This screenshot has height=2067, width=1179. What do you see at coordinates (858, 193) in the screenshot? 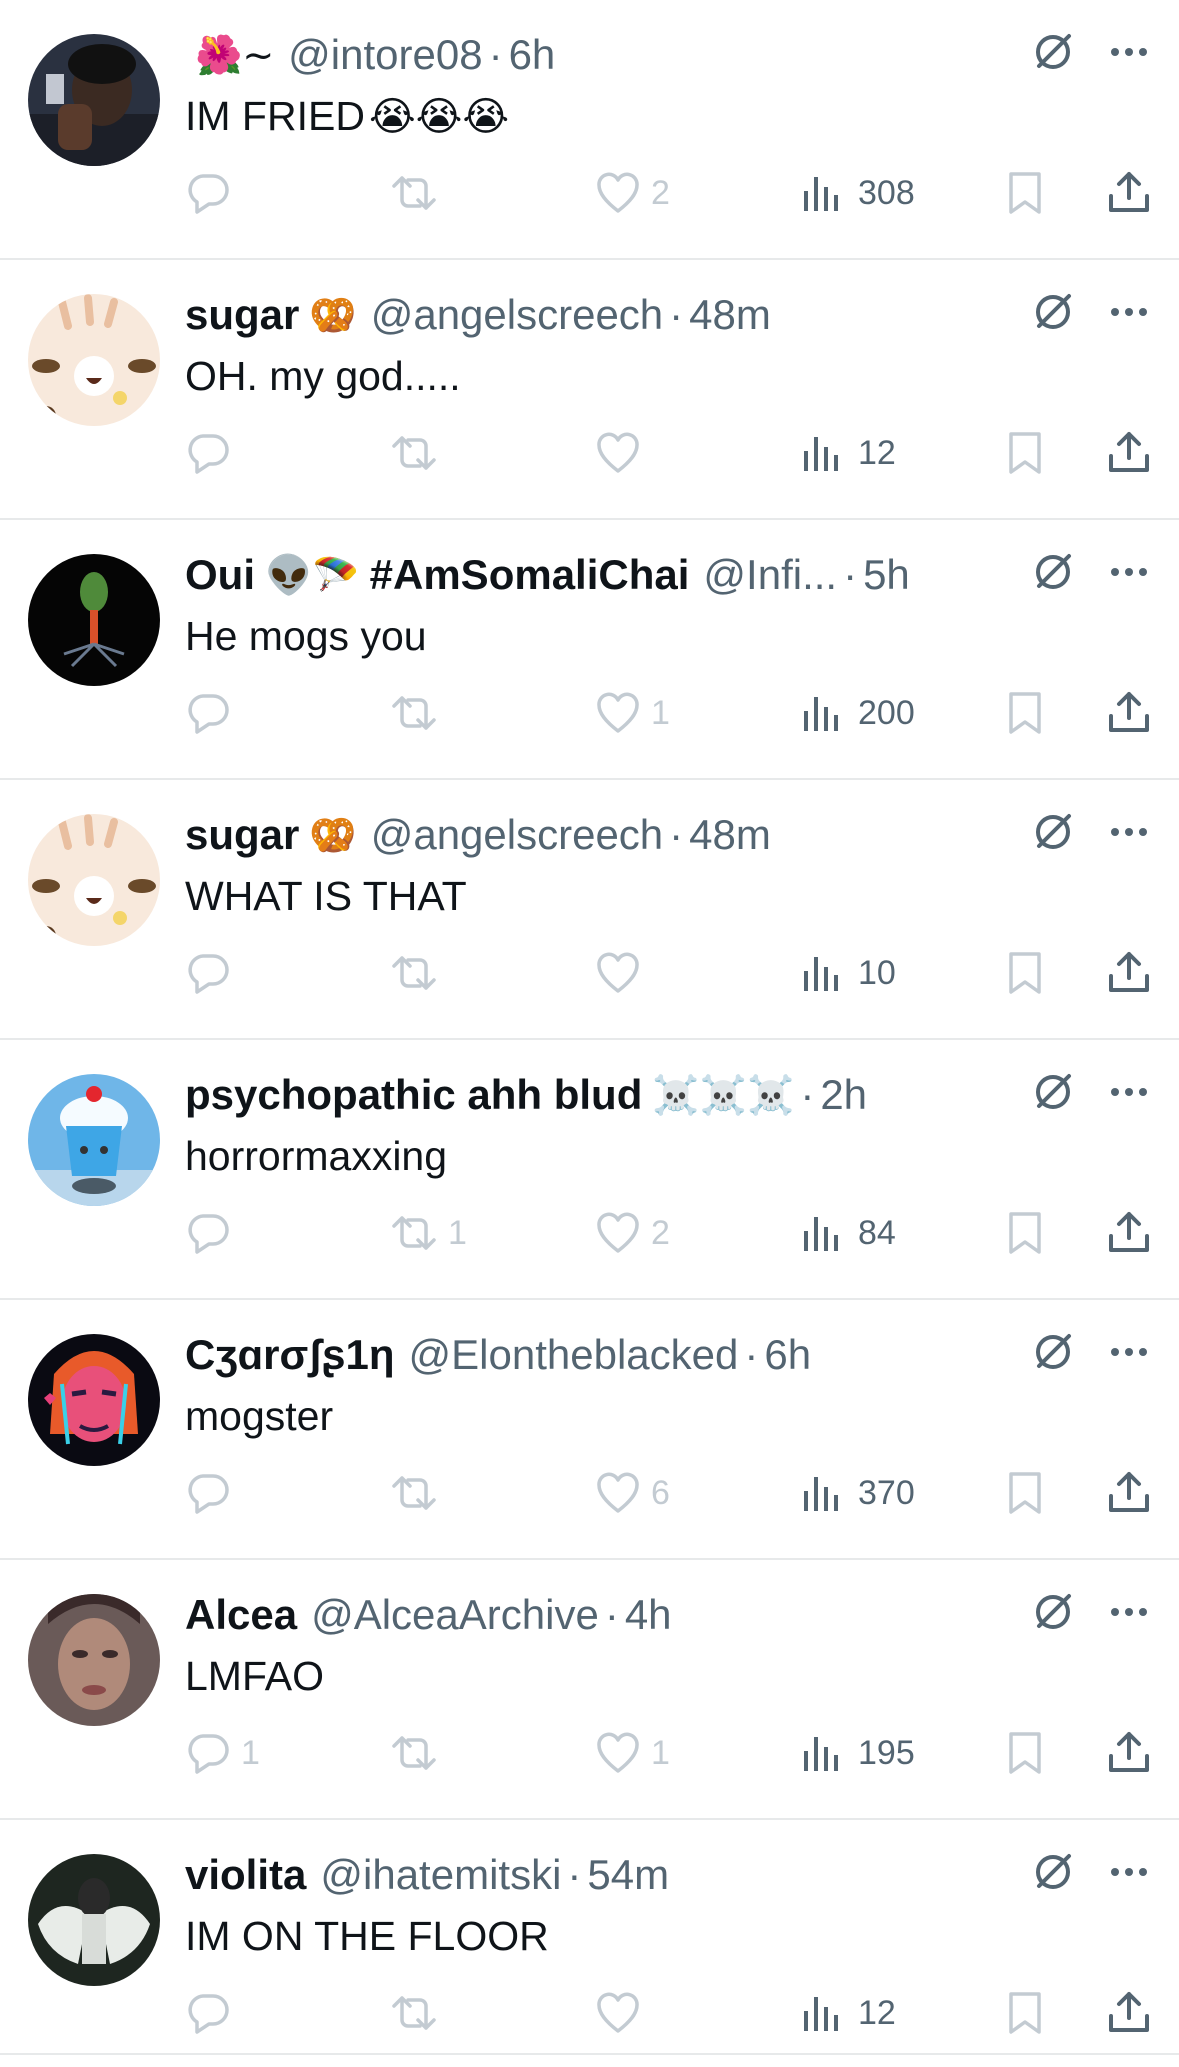
I see `views-button: 308` at bounding box center [858, 193].